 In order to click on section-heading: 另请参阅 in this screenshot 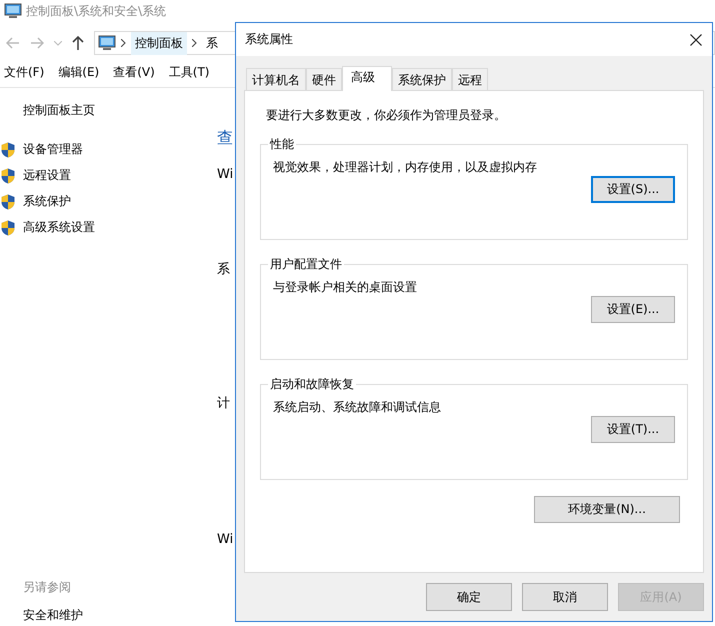, I will do `click(47, 587)`.